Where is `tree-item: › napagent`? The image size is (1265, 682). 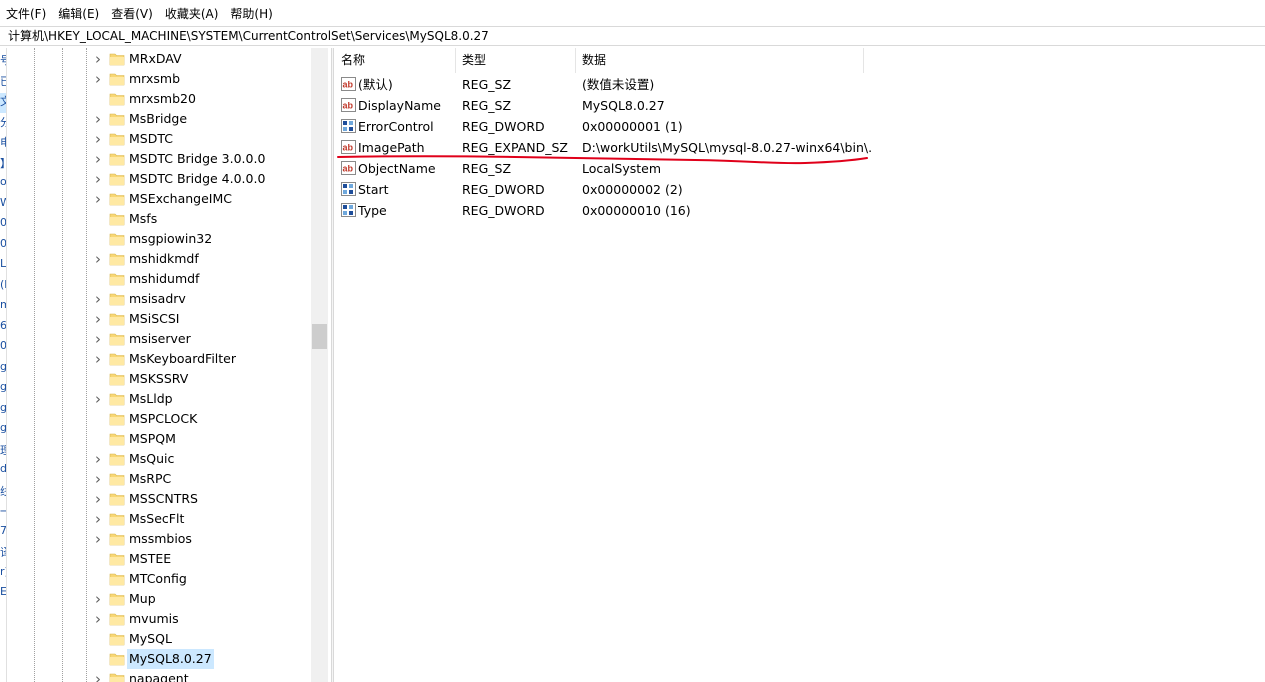 tree-item: › napagent is located at coordinates (159, 675).